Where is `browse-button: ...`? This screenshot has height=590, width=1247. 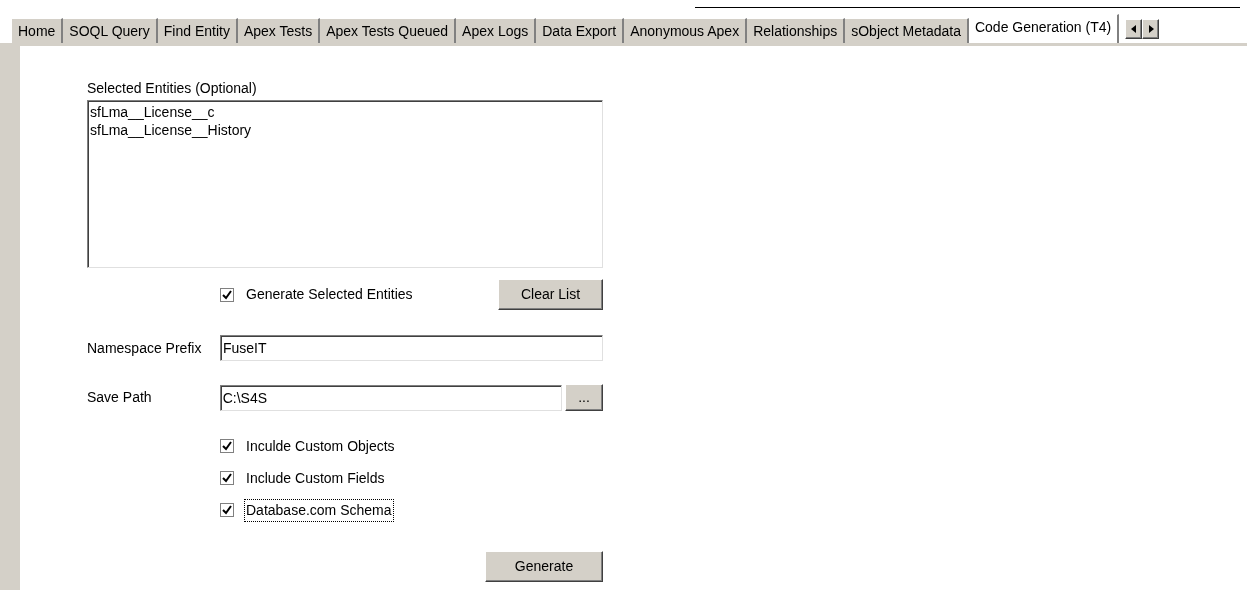
browse-button: ... is located at coordinates (584, 397).